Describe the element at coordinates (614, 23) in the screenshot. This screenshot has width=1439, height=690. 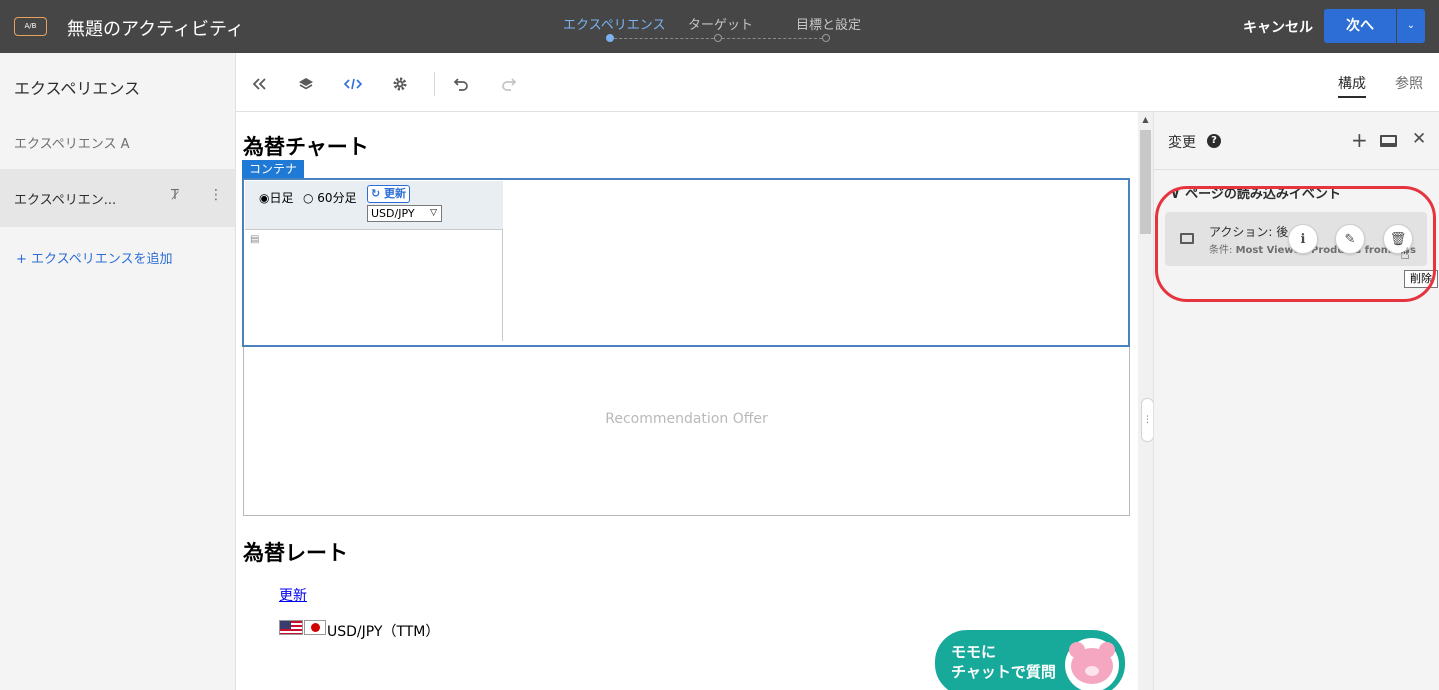
I see `step-experiences: エクスペリエンス` at that location.